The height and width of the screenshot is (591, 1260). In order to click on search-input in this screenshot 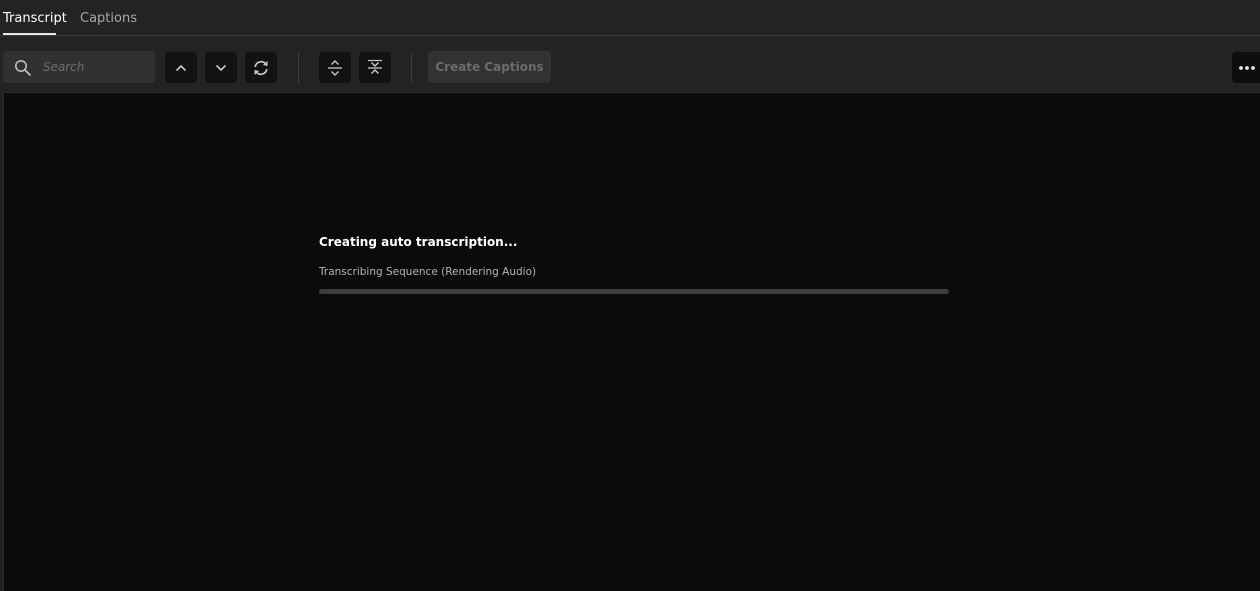, I will do `click(96, 67)`.